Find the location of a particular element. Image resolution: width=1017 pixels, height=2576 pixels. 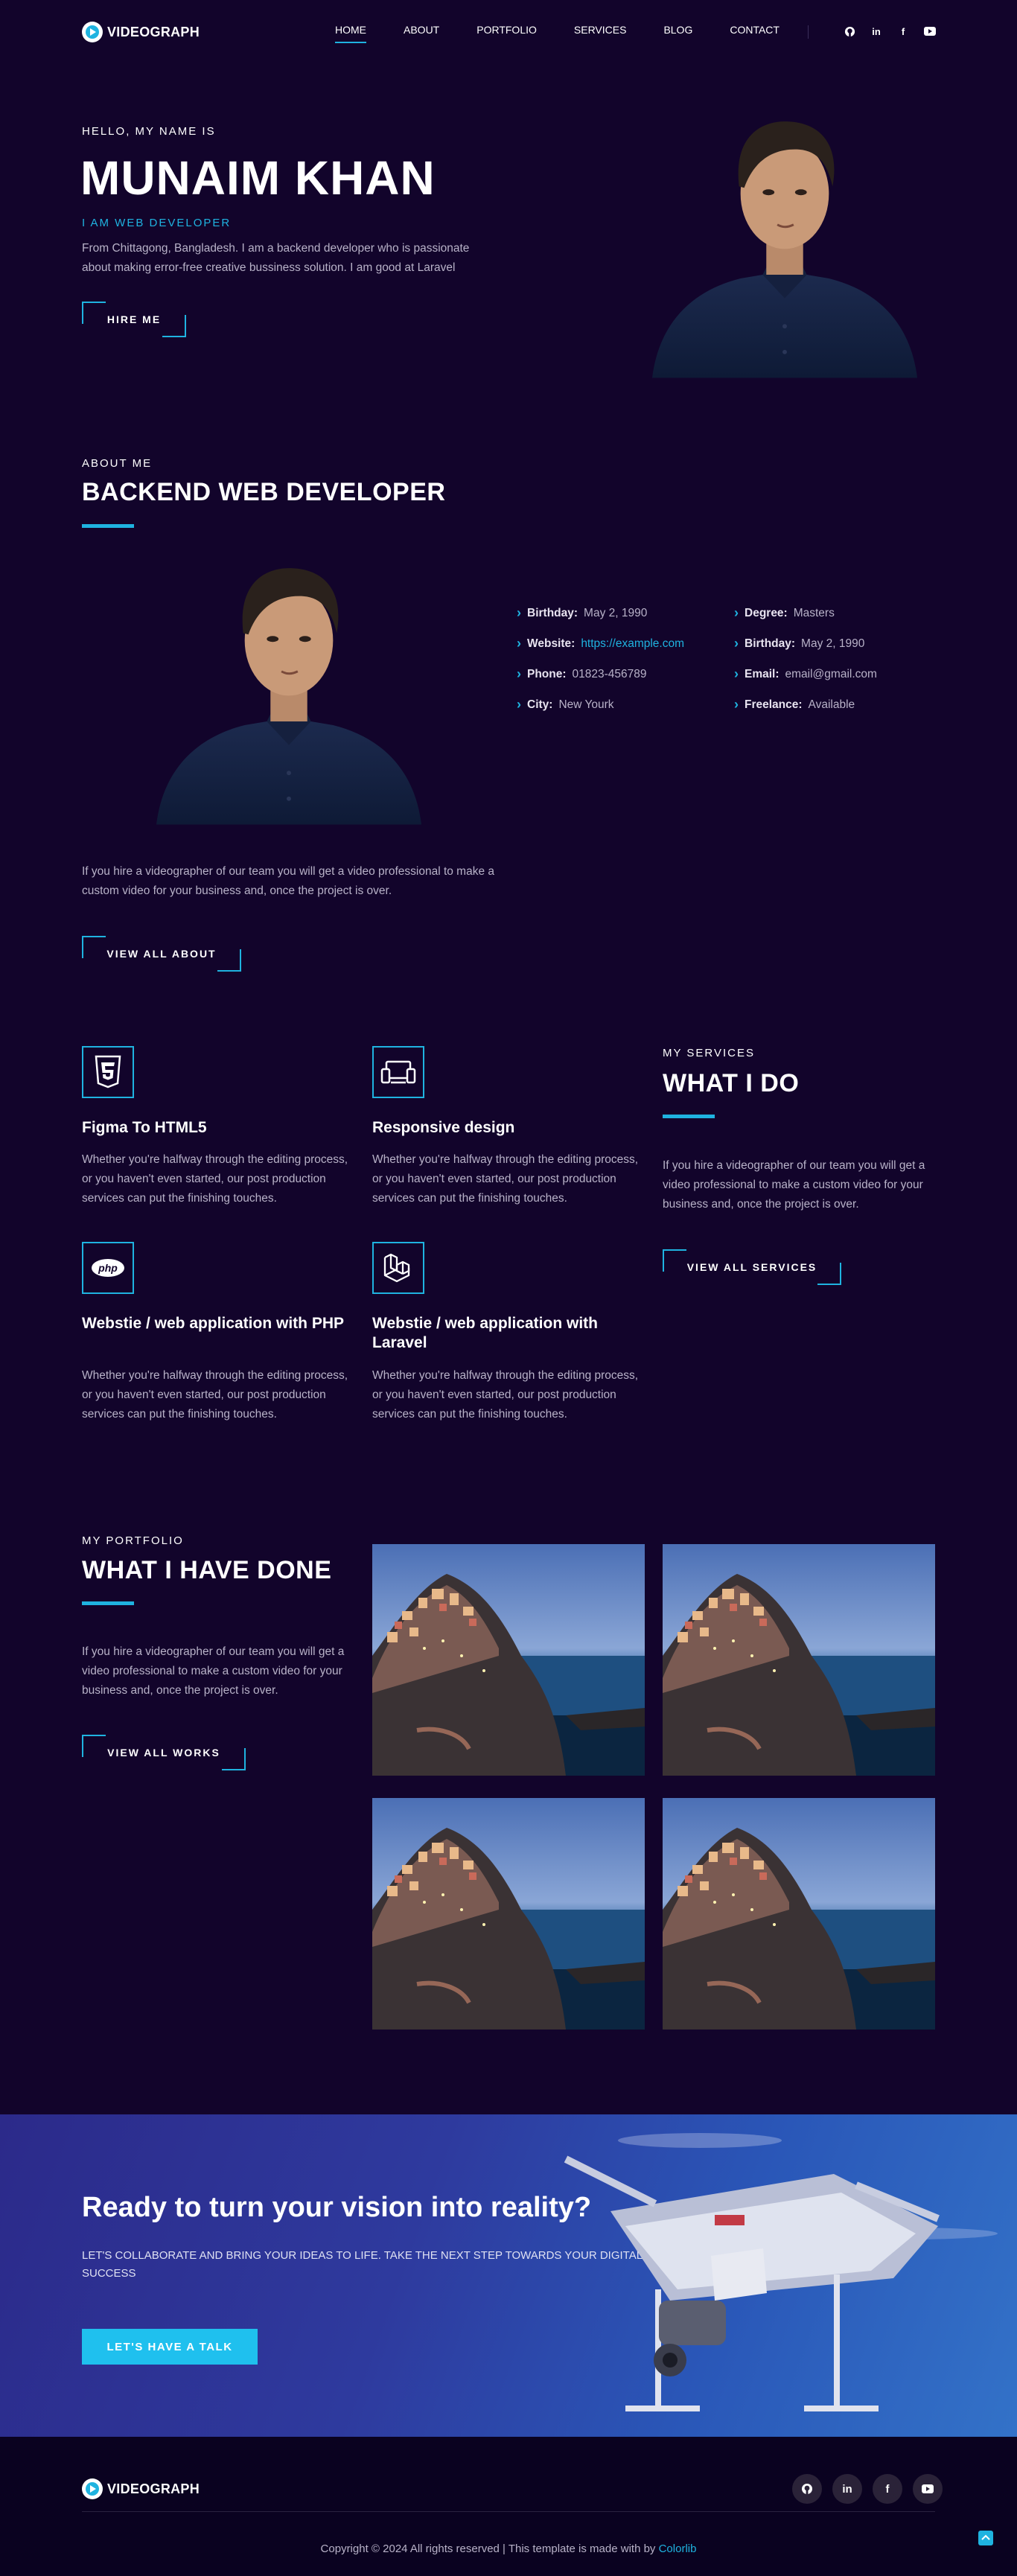

back-to-top-button is located at coordinates (985, 2538).